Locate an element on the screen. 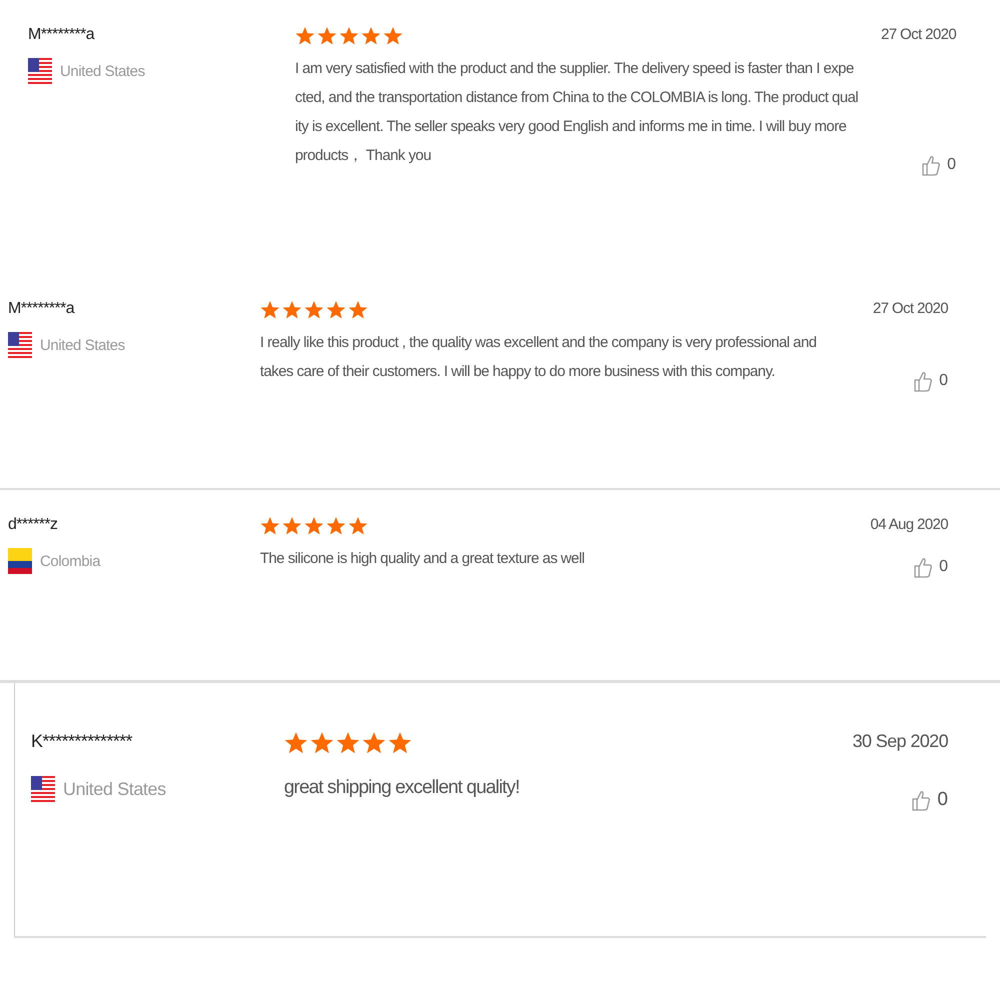 This screenshot has height=1000, width=1000. reviewer-name: K************** is located at coordinates (82, 741).